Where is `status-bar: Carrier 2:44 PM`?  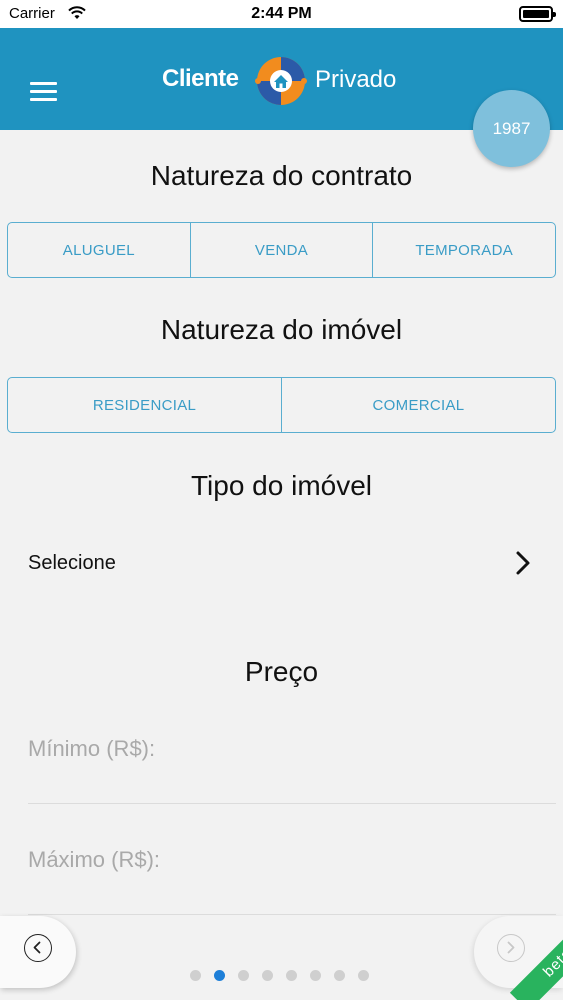
status-bar: Carrier 2:44 PM is located at coordinates (281, 14).